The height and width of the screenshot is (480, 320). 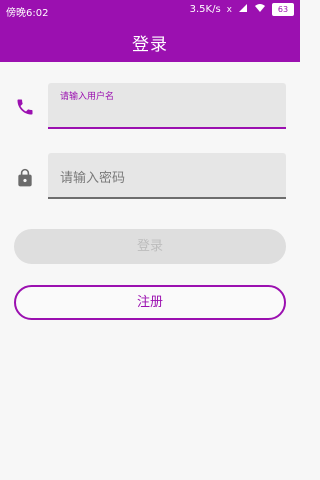 I want to click on battery-icon: 63, so click(x=283, y=9).